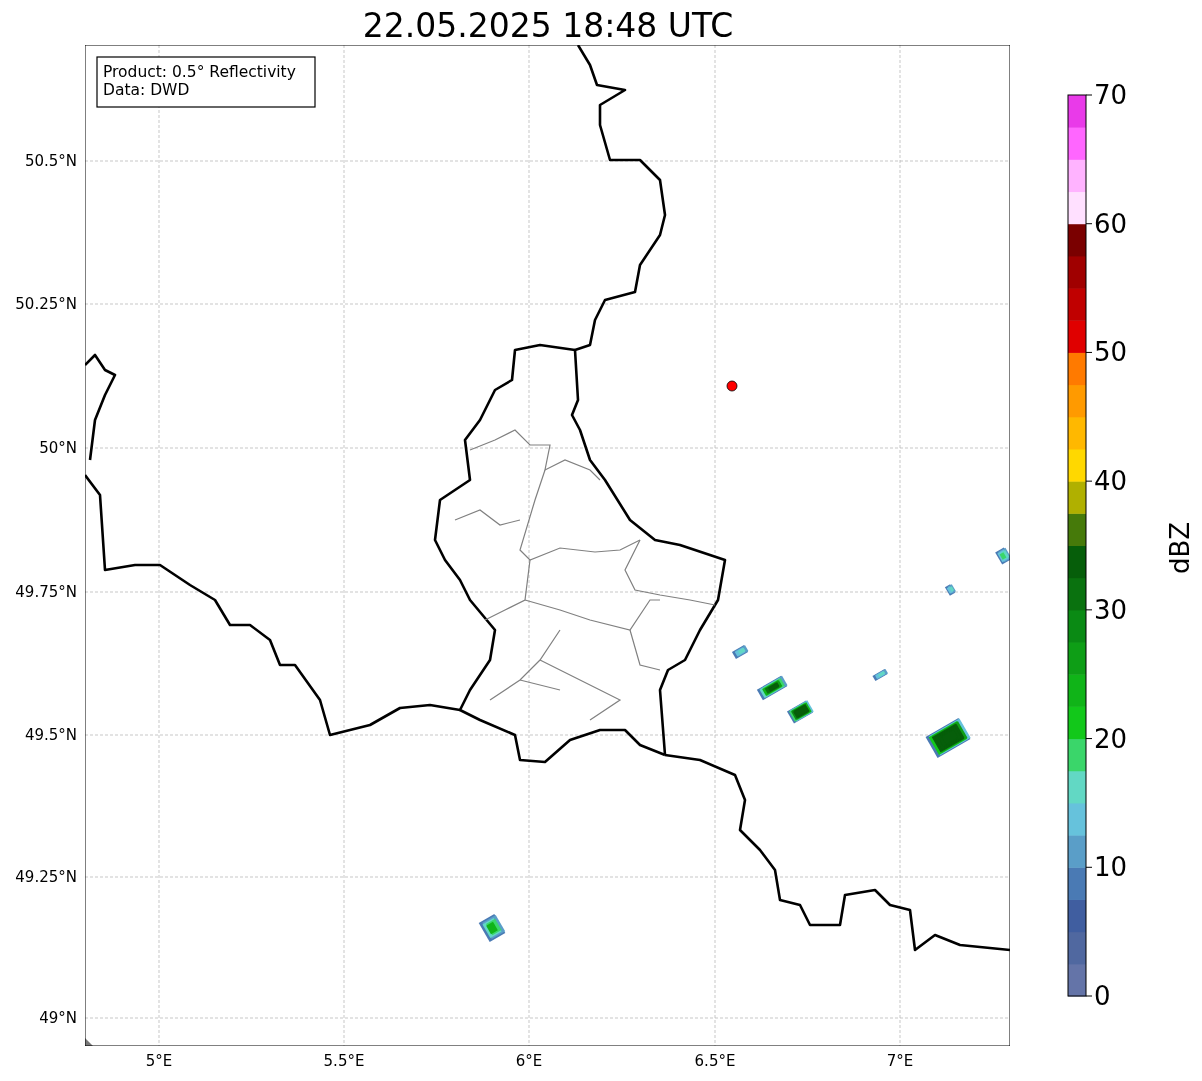  Describe the element at coordinates (1111, 481) in the screenshot. I see `colorbar-tick-label: 40` at that location.